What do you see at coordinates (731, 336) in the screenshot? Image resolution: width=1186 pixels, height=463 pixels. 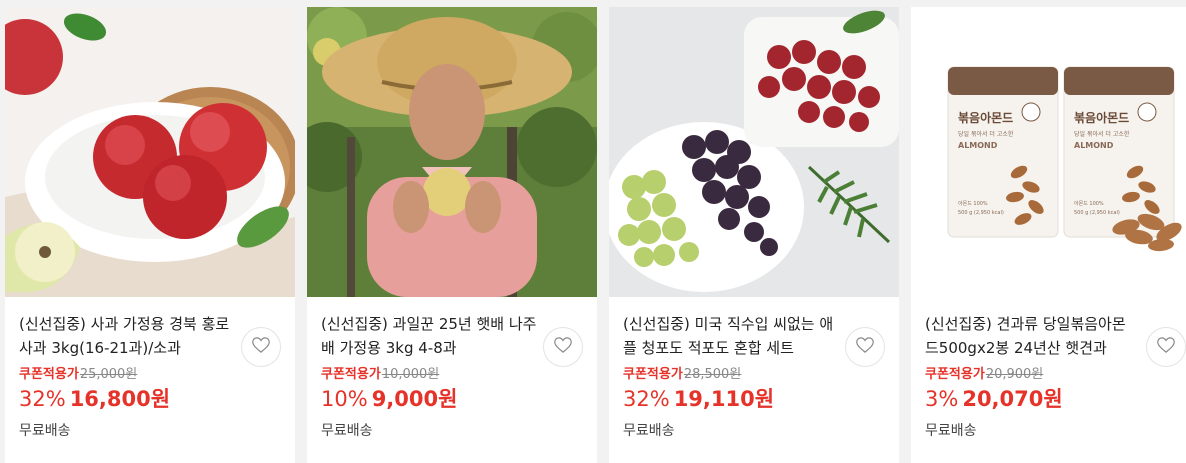 I see `product-title: (신선집중) 미국 직수입 씨없는 애플 청포도 적포도 혼합 세트` at bounding box center [731, 336].